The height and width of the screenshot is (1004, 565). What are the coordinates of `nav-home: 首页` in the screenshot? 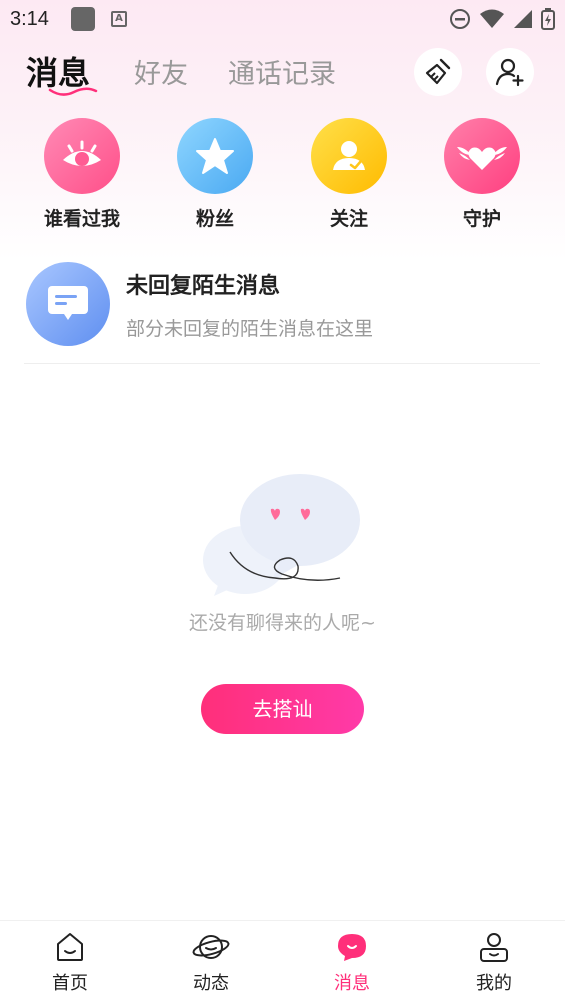 It's located at (70, 963).